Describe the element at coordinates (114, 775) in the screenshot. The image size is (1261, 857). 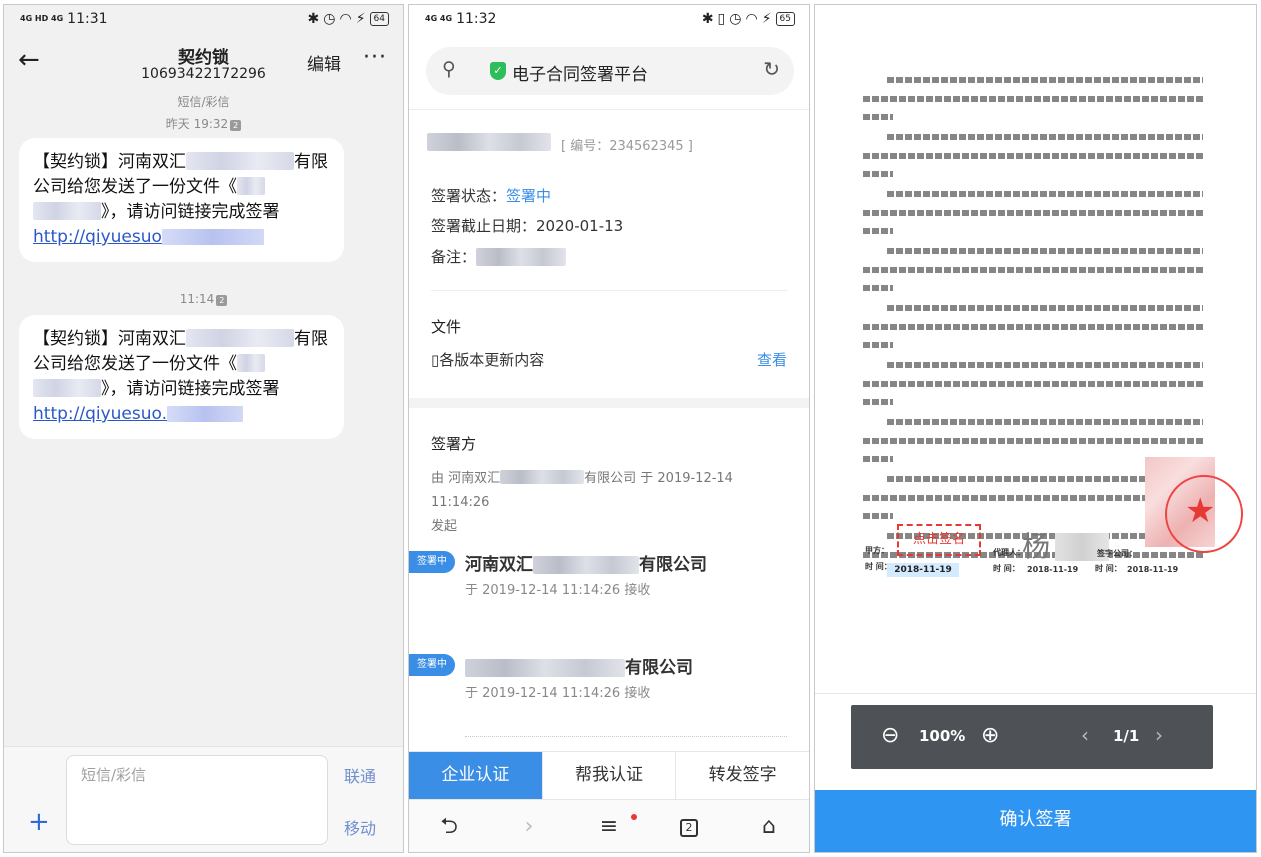
I see `message-input-placeholder: 短信/彩信` at that location.